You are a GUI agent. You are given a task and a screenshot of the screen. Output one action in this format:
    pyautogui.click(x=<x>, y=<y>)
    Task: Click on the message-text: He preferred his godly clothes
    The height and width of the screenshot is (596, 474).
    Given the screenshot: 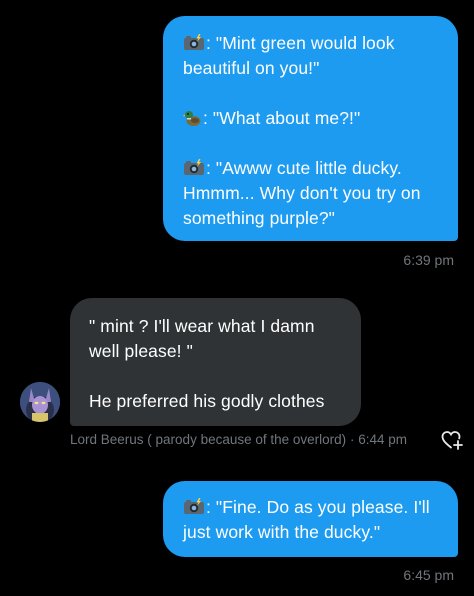 What is the action you would take?
    pyautogui.click(x=207, y=401)
    